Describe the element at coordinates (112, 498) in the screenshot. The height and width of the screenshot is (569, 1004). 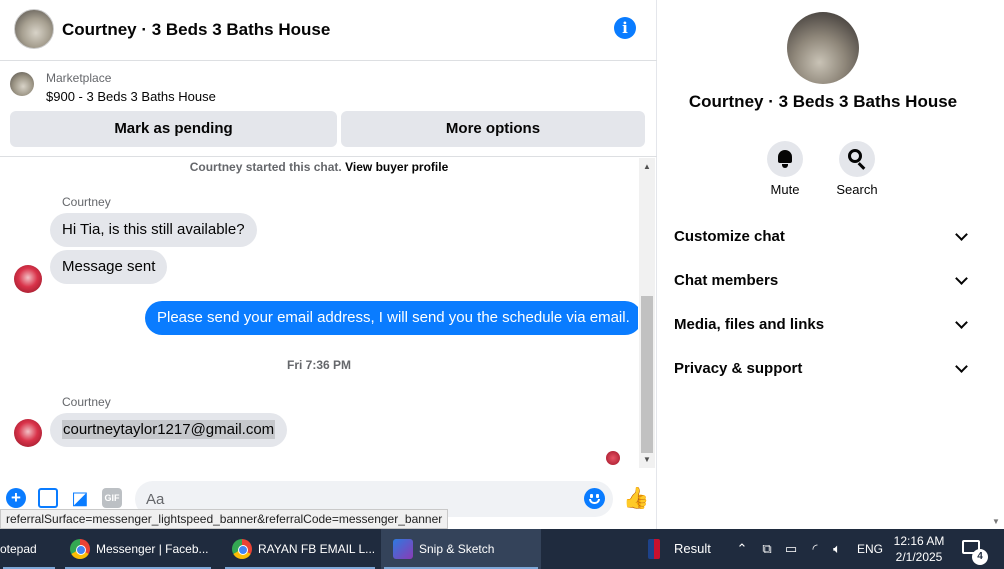
I see `gif-icon: GIF` at that location.